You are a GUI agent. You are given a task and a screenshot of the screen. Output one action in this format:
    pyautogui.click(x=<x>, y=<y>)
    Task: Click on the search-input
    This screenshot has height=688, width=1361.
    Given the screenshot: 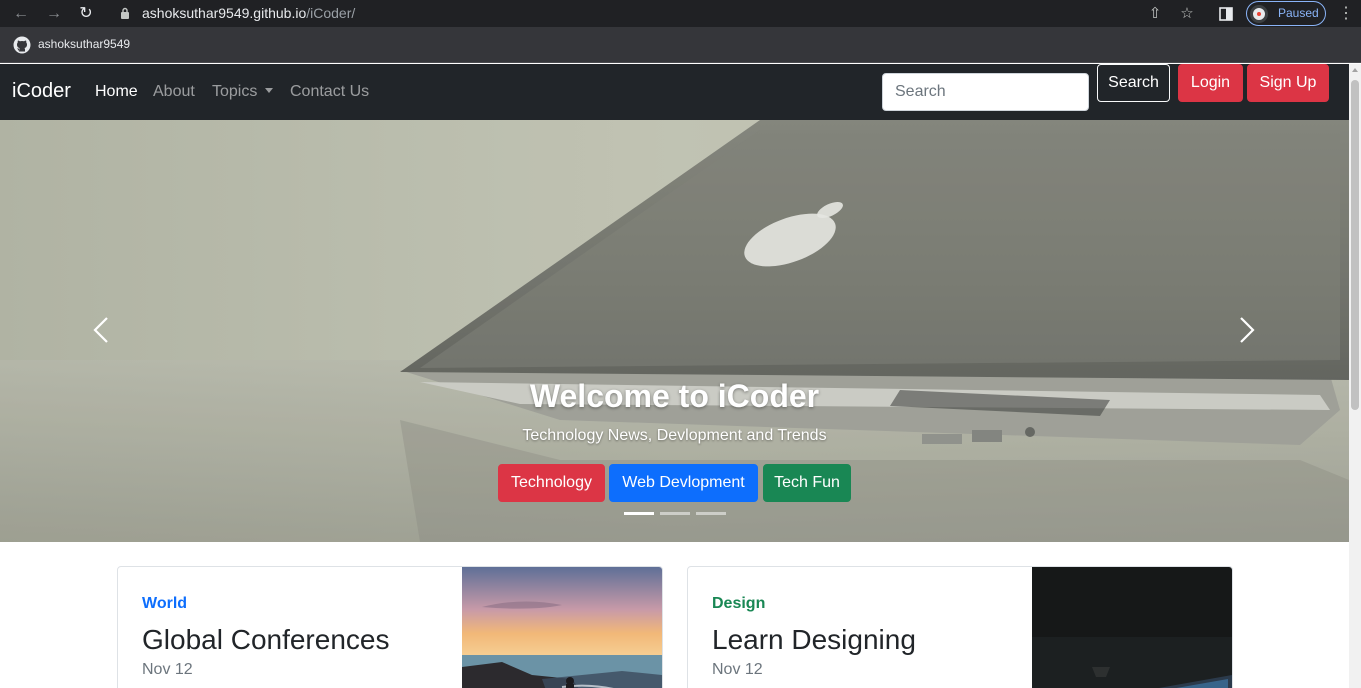 What is the action you would take?
    pyautogui.click(x=985, y=92)
    